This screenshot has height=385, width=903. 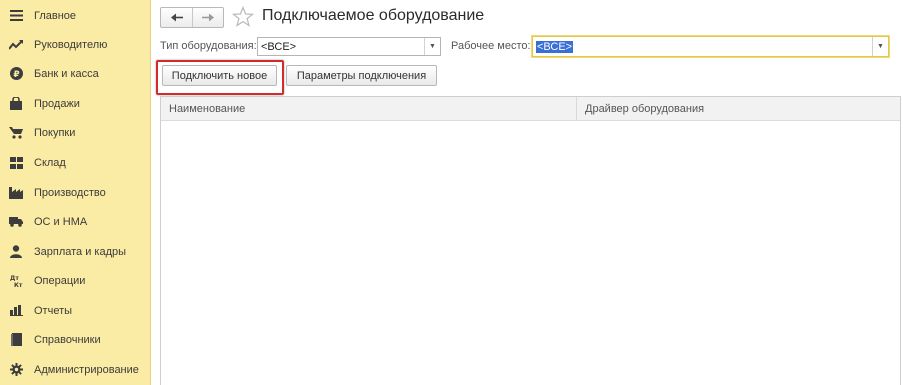 I want to click on svg-text: Кт, so click(x=18, y=284).